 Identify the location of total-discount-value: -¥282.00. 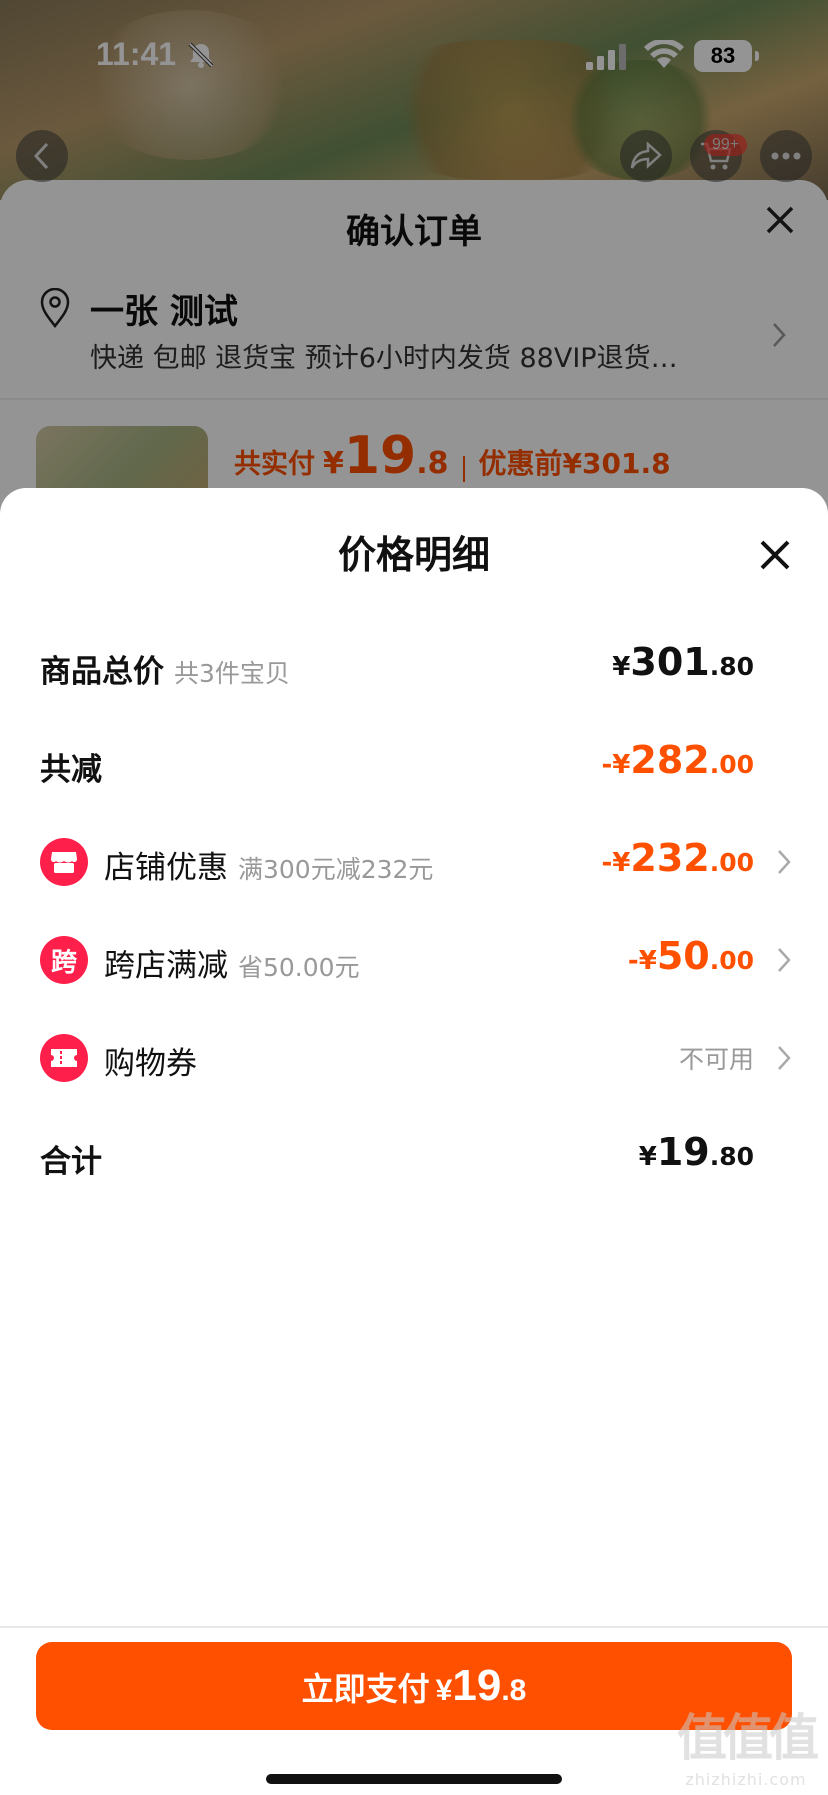
(677, 760).